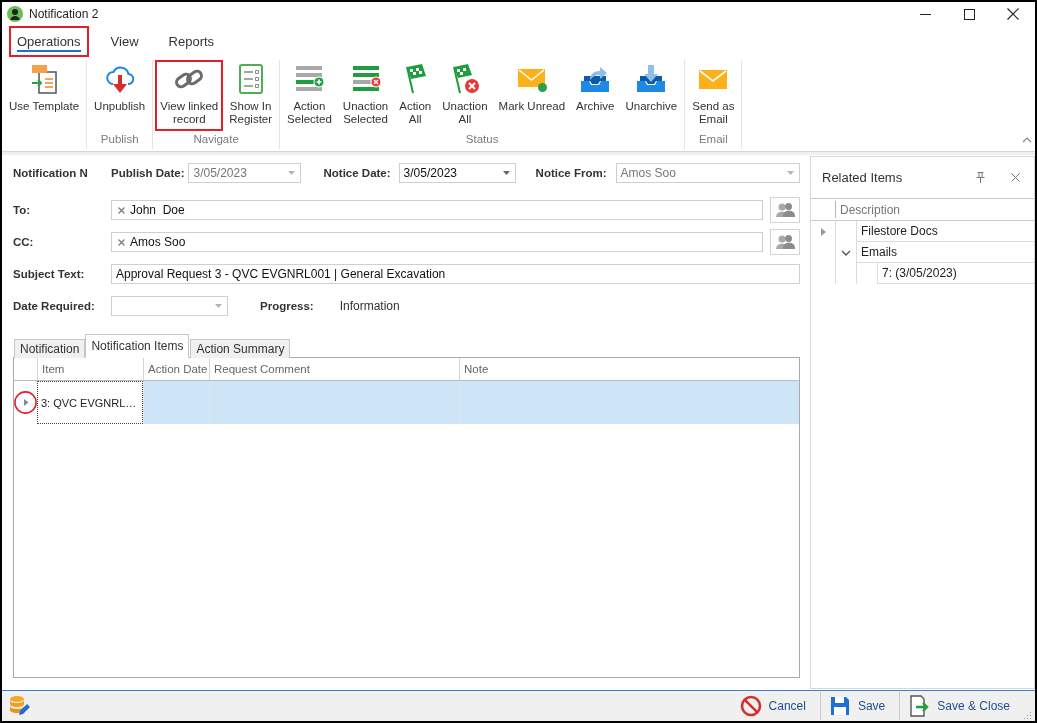 This screenshot has width=1037, height=723. What do you see at coordinates (945, 252) in the screenshot?
I see `tree-item: Emails` at bounding box center [945, 252].